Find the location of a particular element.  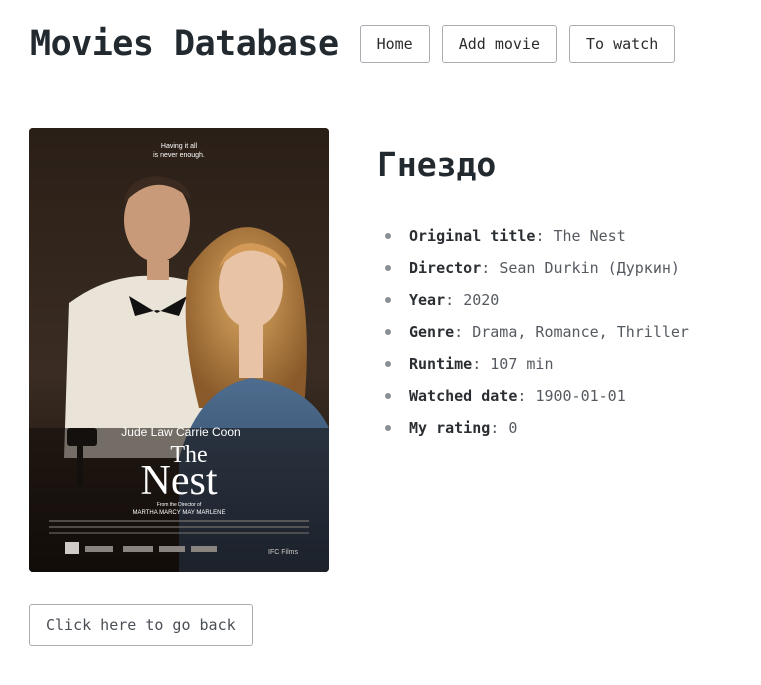

info-label: Watched date is located at coordinates (463, 396).